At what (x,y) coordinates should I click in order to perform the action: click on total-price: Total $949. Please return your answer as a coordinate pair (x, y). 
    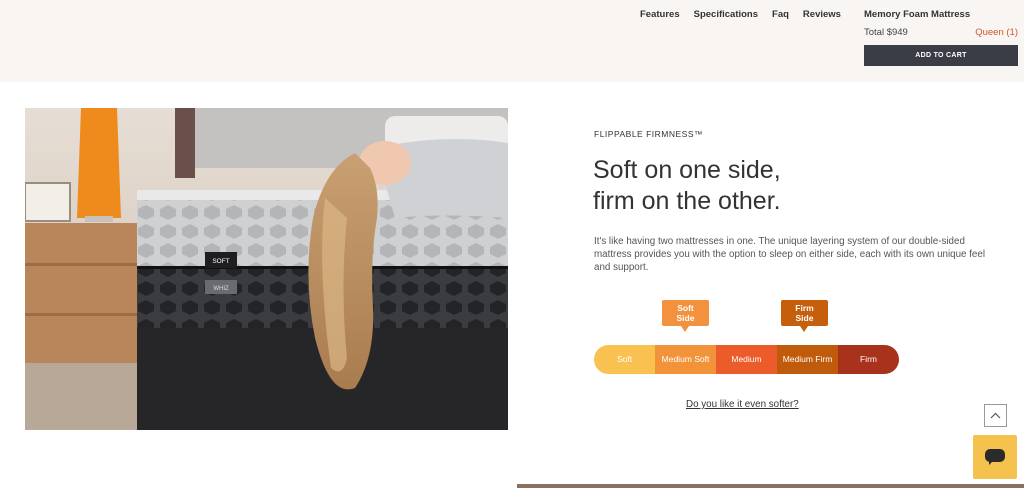
    Looking at the image, I should click on (886, 32).